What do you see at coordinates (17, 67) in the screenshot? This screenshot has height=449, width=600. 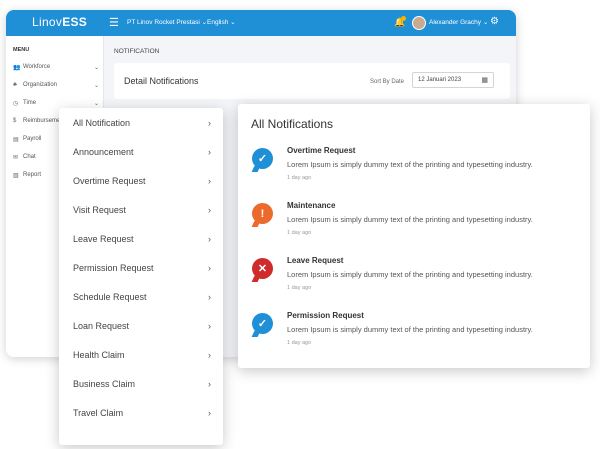 I see `people-icon: 👥` at bounding box center [17, 67].